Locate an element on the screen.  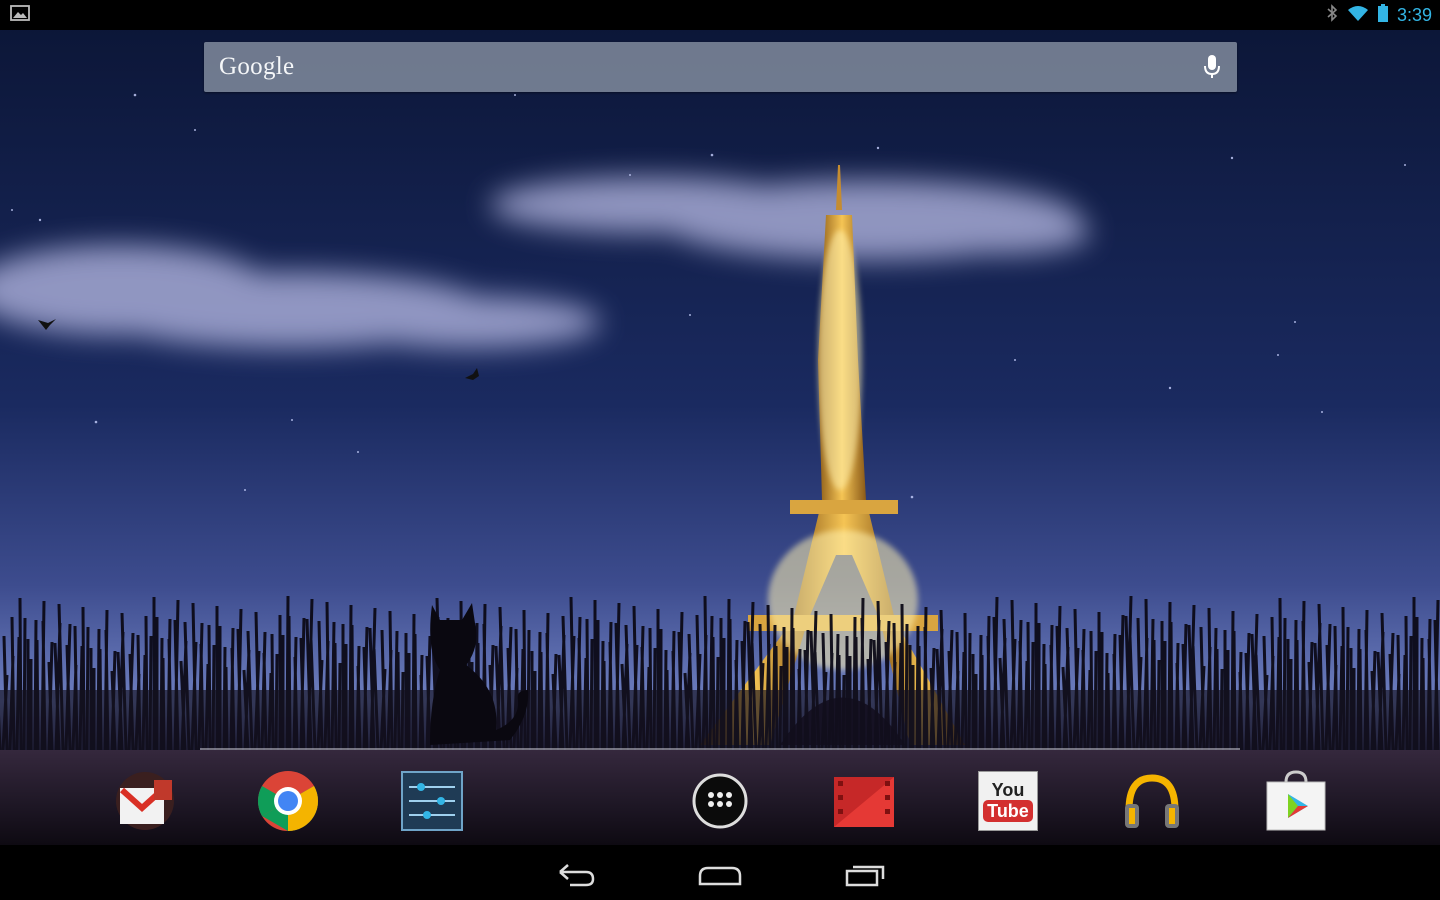
gmail-icon is located at coordinates (145, 801).